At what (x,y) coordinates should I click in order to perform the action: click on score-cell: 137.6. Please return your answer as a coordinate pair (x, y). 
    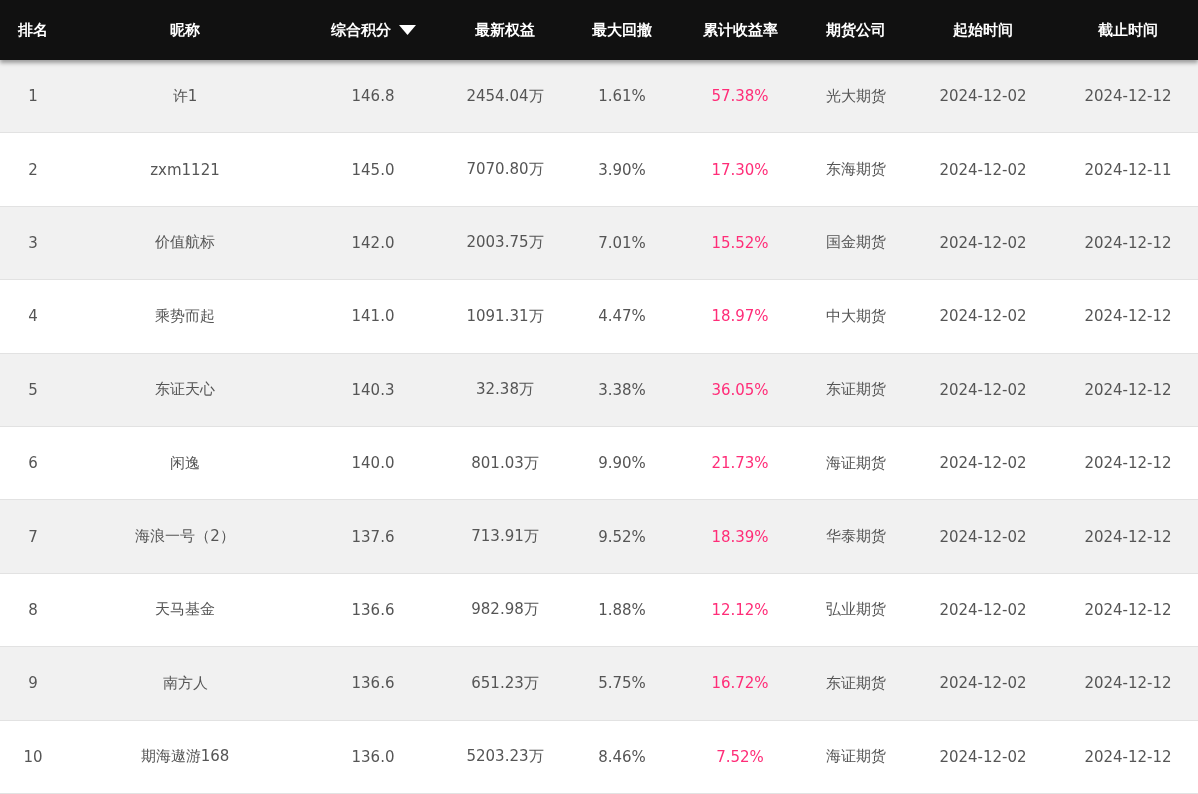
    Looking at the image, I should click on (373, 536).